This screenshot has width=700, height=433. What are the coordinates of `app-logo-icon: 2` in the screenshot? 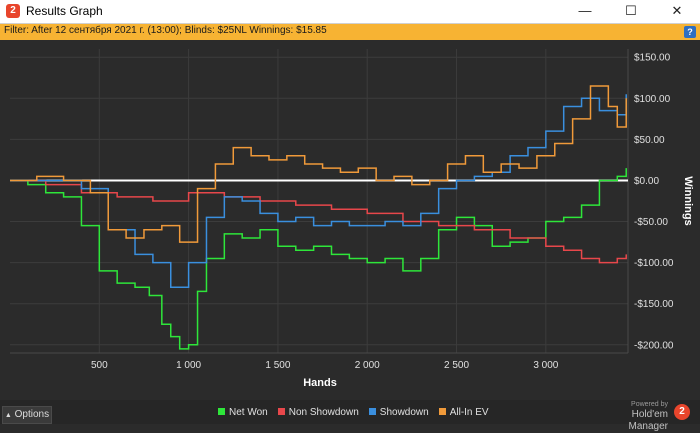 It's located at (13, 11).